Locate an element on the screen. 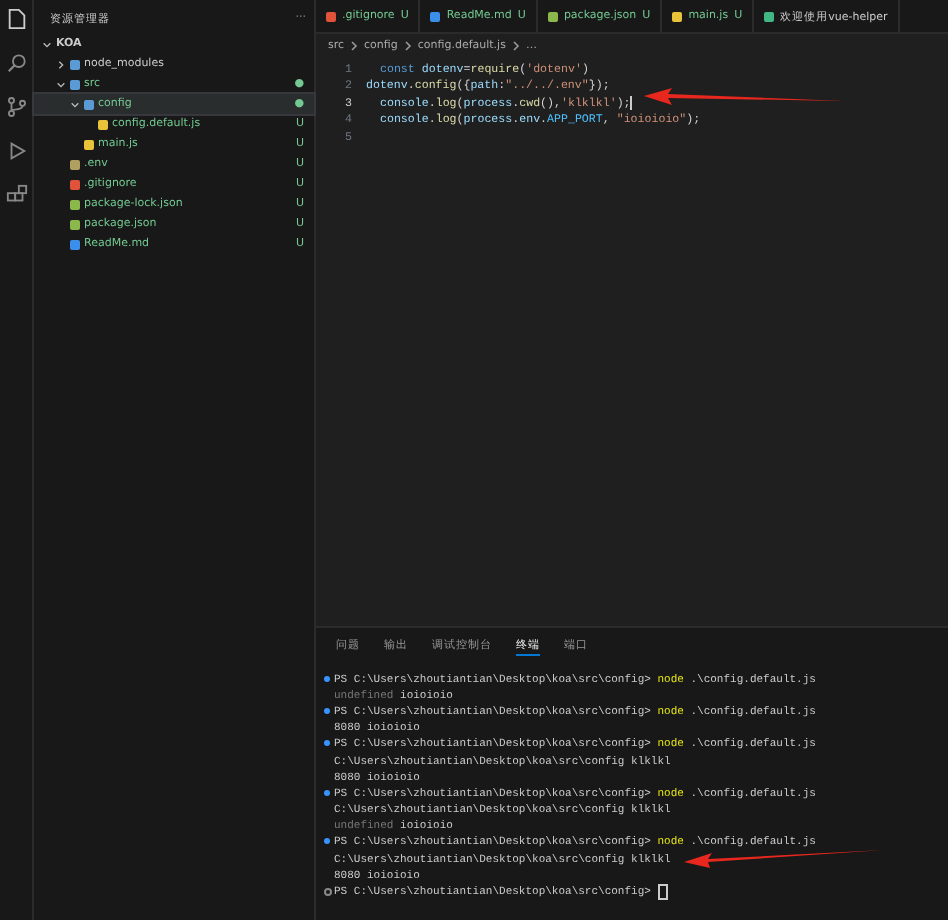  text-cursor is located at coordinates (631, 102).